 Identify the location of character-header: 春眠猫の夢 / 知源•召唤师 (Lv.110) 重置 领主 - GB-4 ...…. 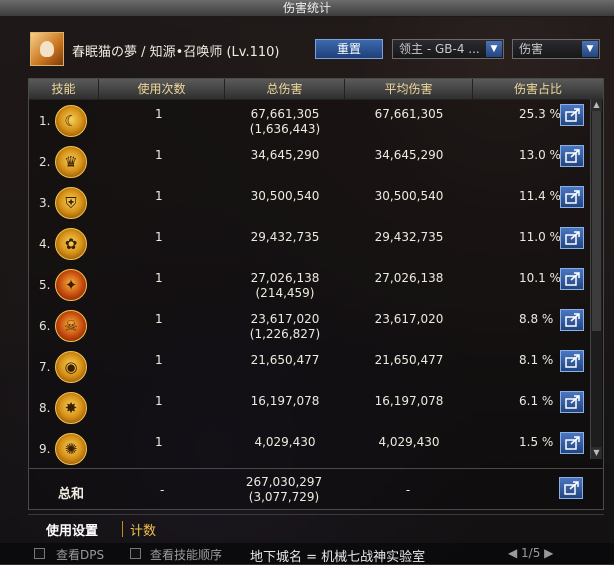
(307, 50).